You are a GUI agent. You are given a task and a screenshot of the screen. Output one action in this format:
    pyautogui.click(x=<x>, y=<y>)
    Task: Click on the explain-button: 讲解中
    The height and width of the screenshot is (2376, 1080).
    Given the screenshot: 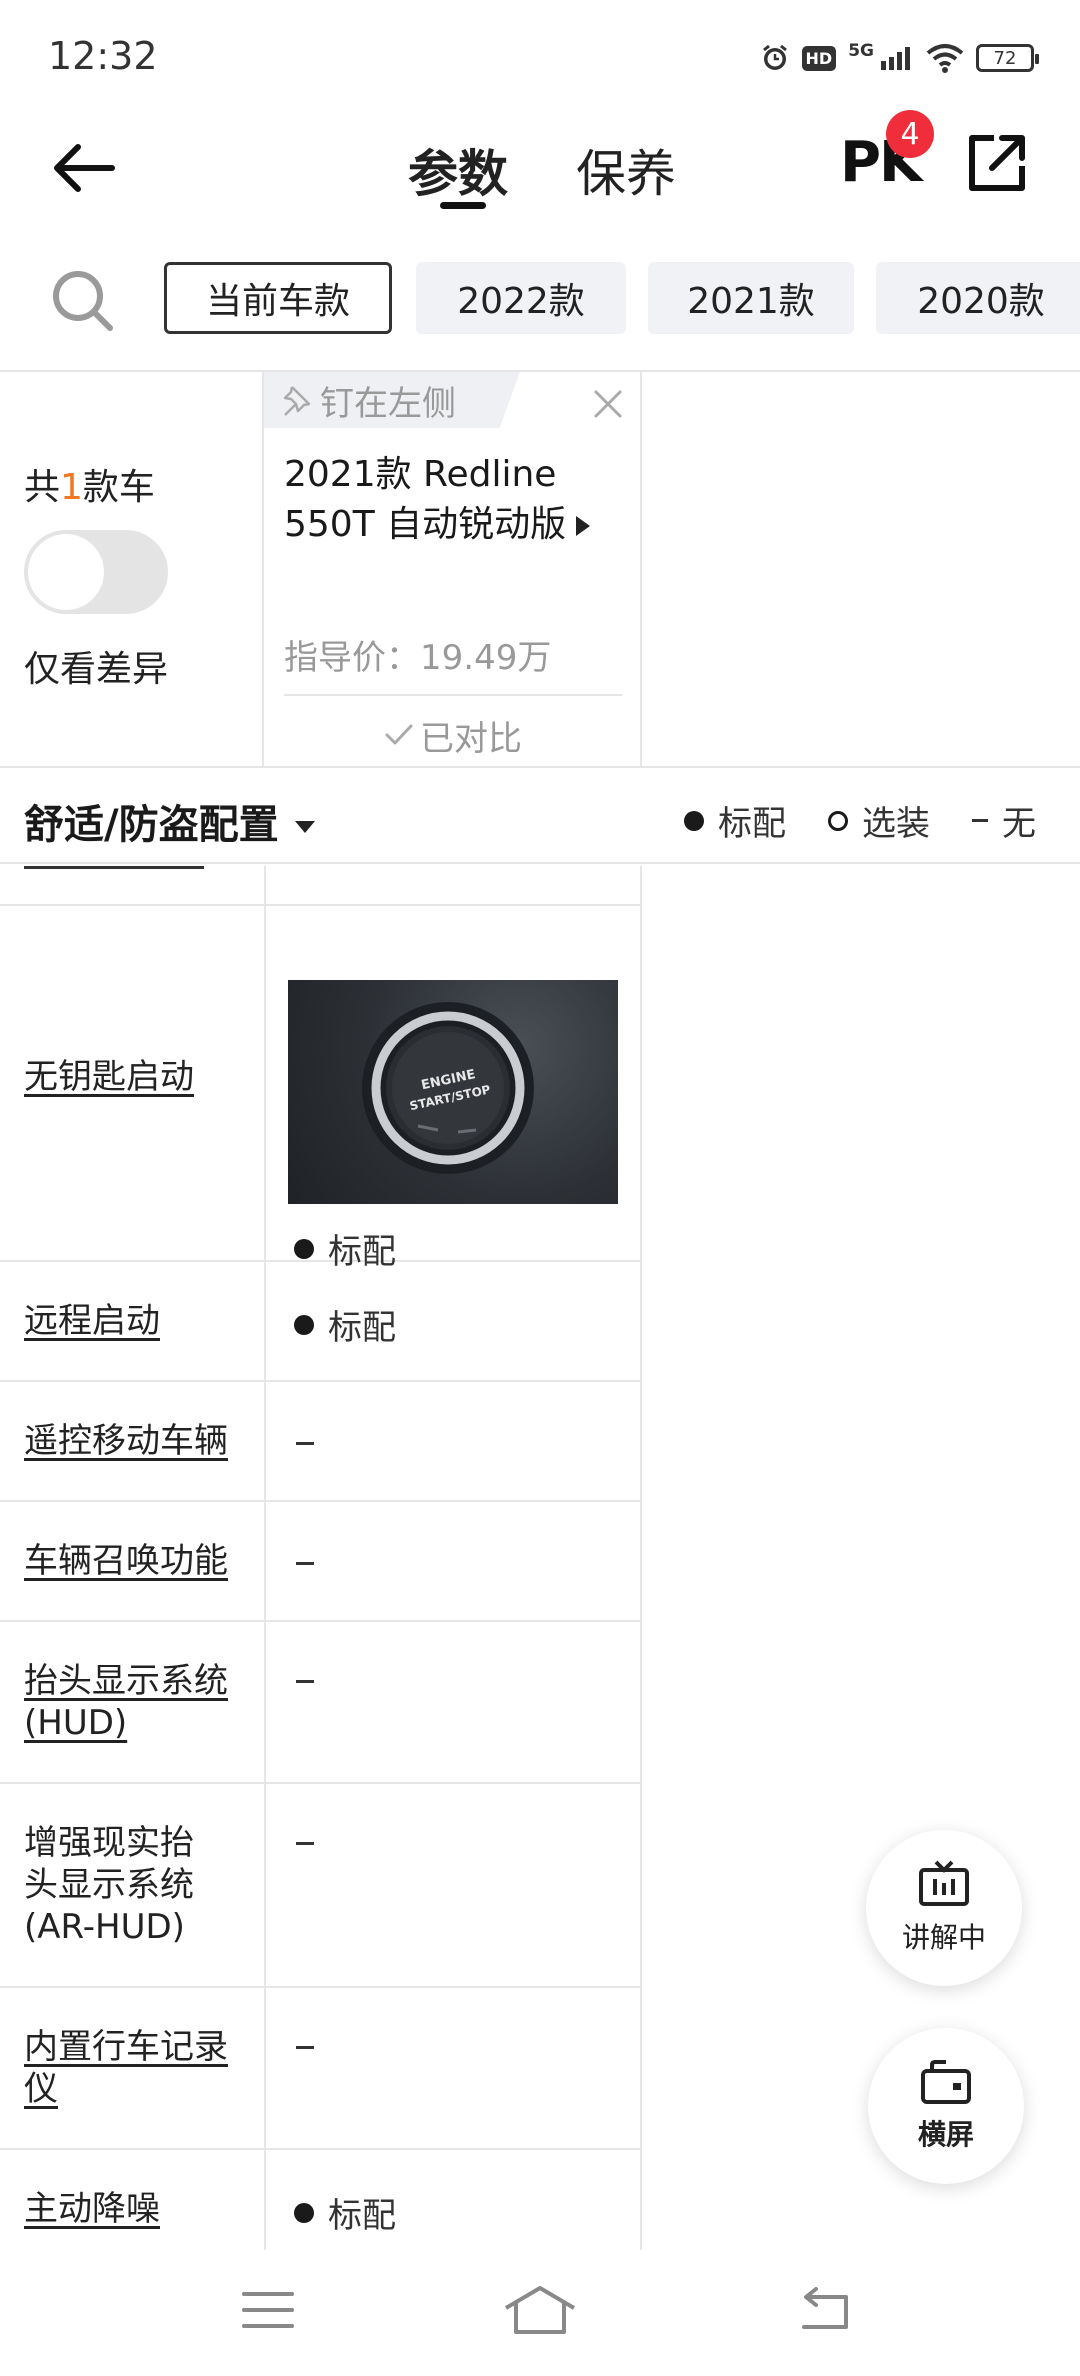 What is the action you would take?
    pyautogui.click(x=944, y=1908)
    